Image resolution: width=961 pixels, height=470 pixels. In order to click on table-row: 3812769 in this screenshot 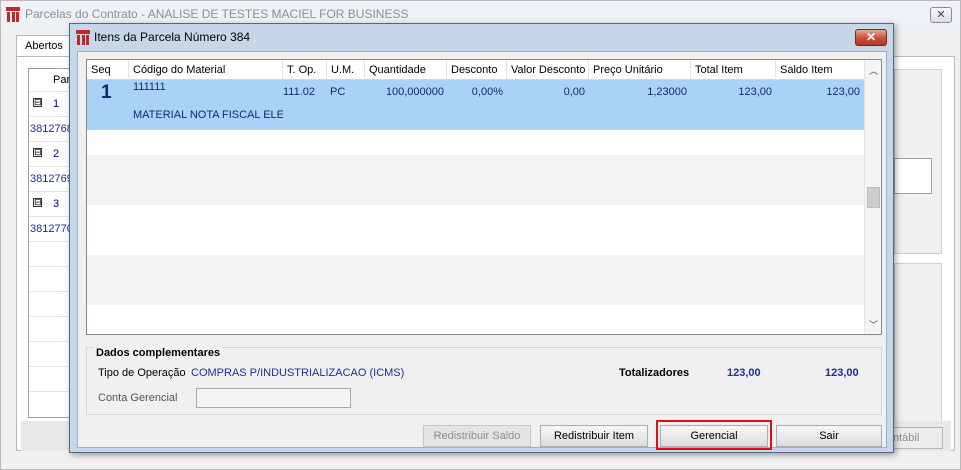, I will do `click(50, 178)`.